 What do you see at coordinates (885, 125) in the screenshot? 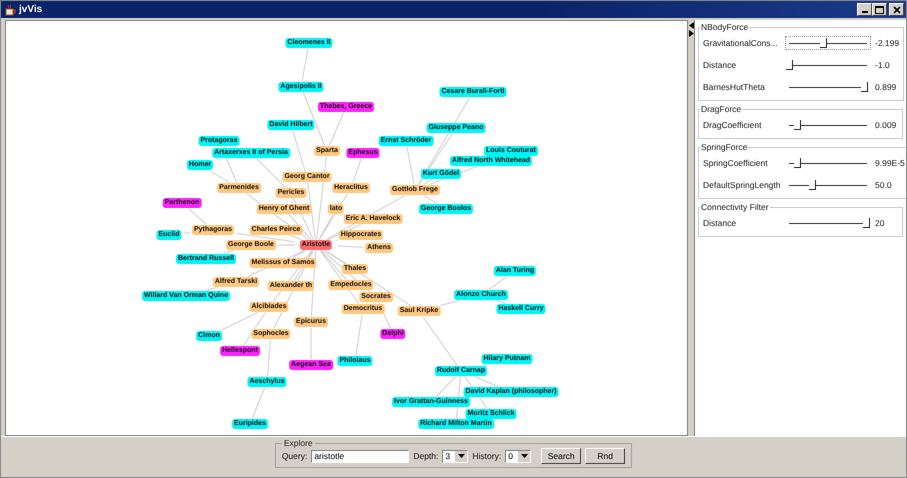
I see `parameter-value: 0.009` at bounding box center [885, 125].